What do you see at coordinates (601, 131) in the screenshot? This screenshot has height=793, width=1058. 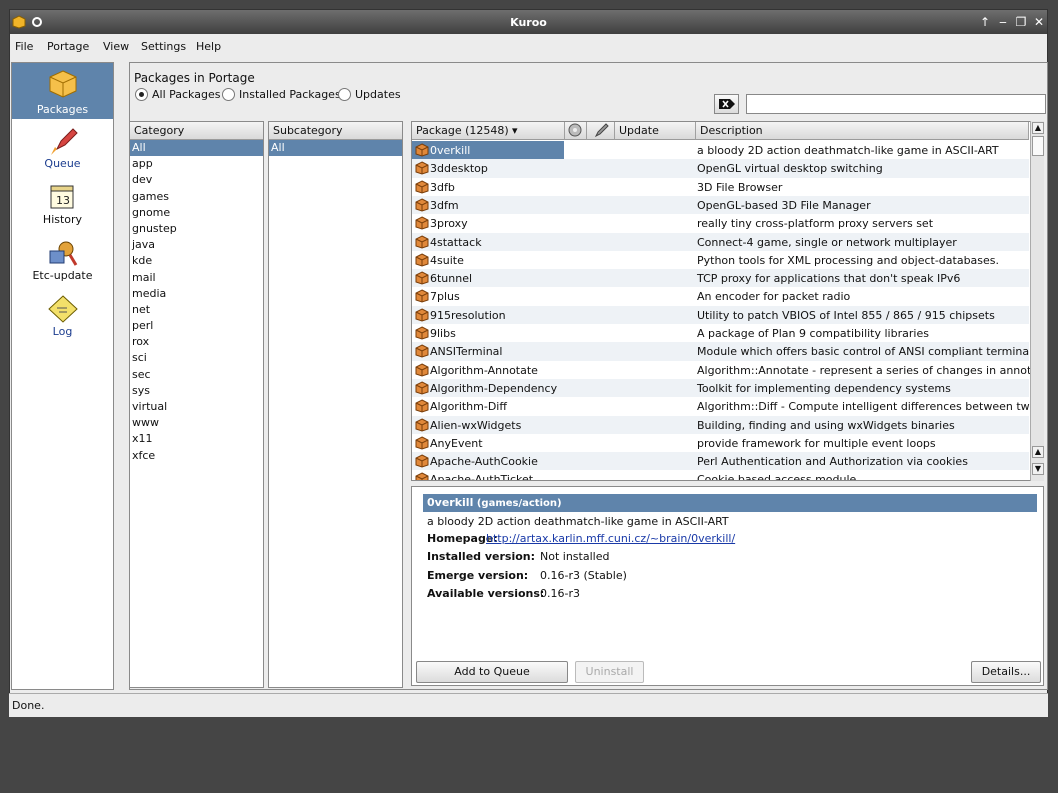 I see `column-queued` at bounding box center [601, 131].